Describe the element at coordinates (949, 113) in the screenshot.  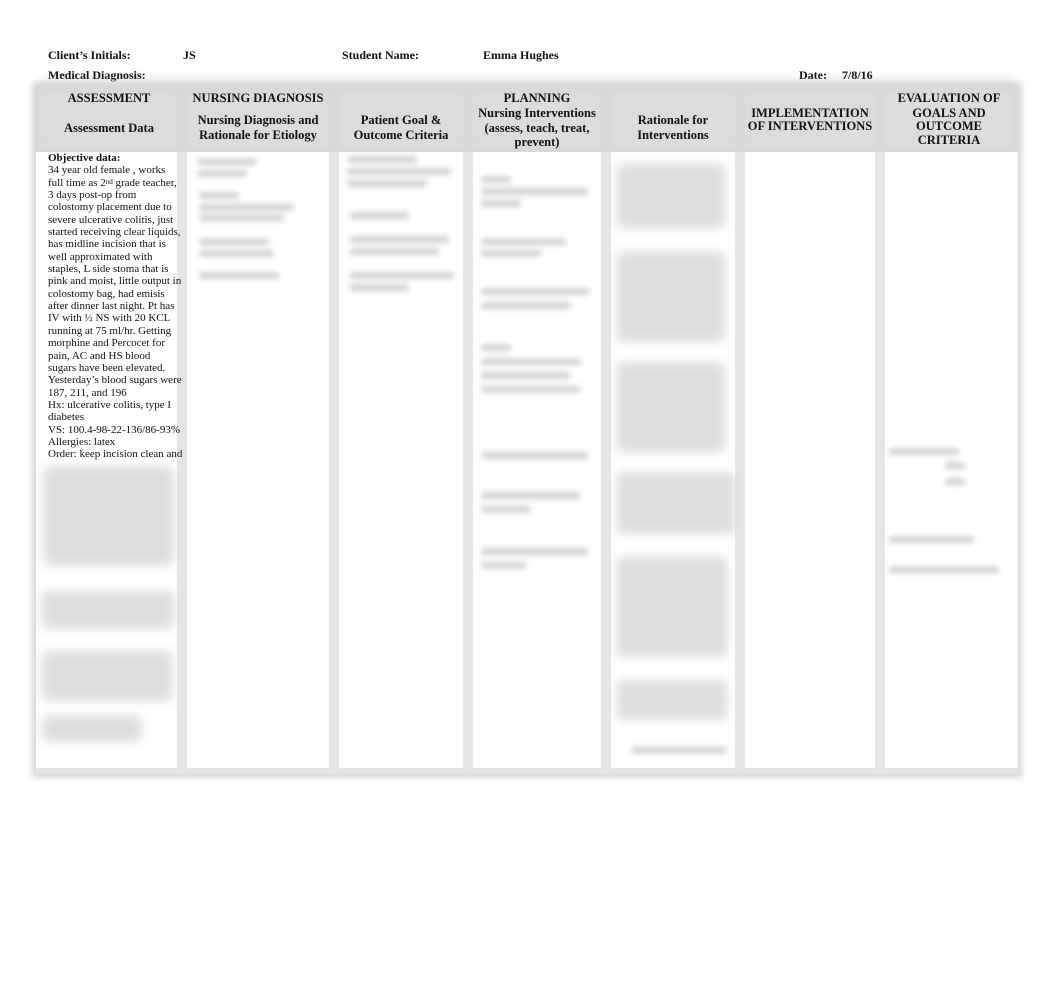
I see `evaluation-title-2: GOALS AND` at that location.